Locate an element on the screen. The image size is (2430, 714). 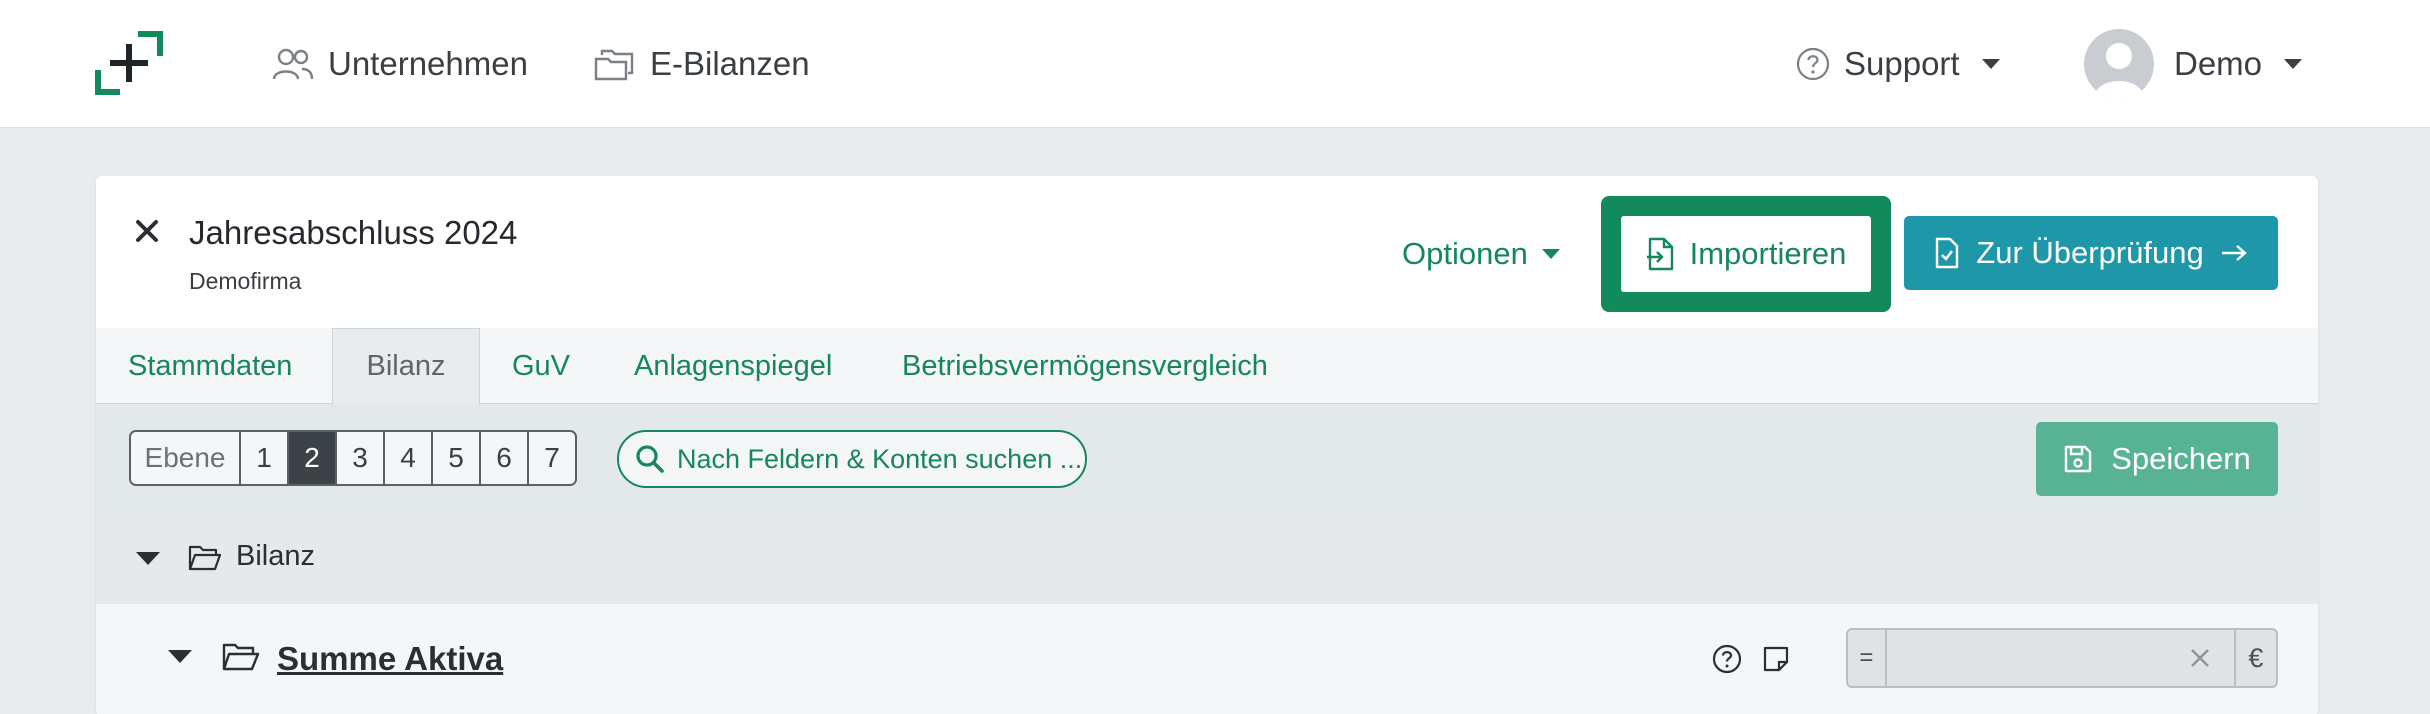
nav-ebalances: E-Bilanzen is located at coordinates (702, 64).